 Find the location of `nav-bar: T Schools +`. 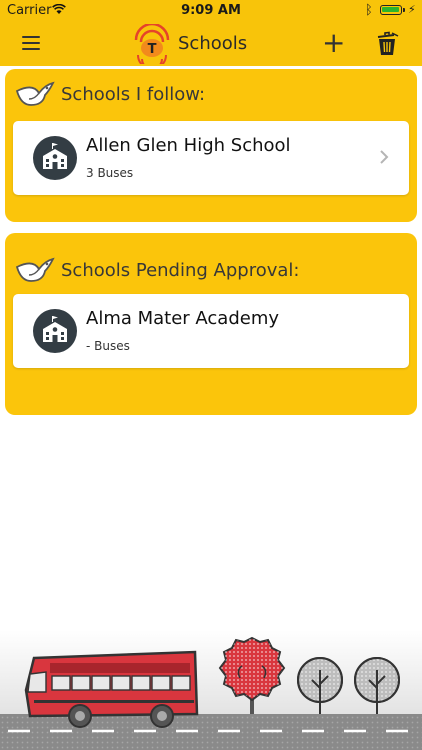

nav-bar: T Schools + is located at coordinates (211, 44).